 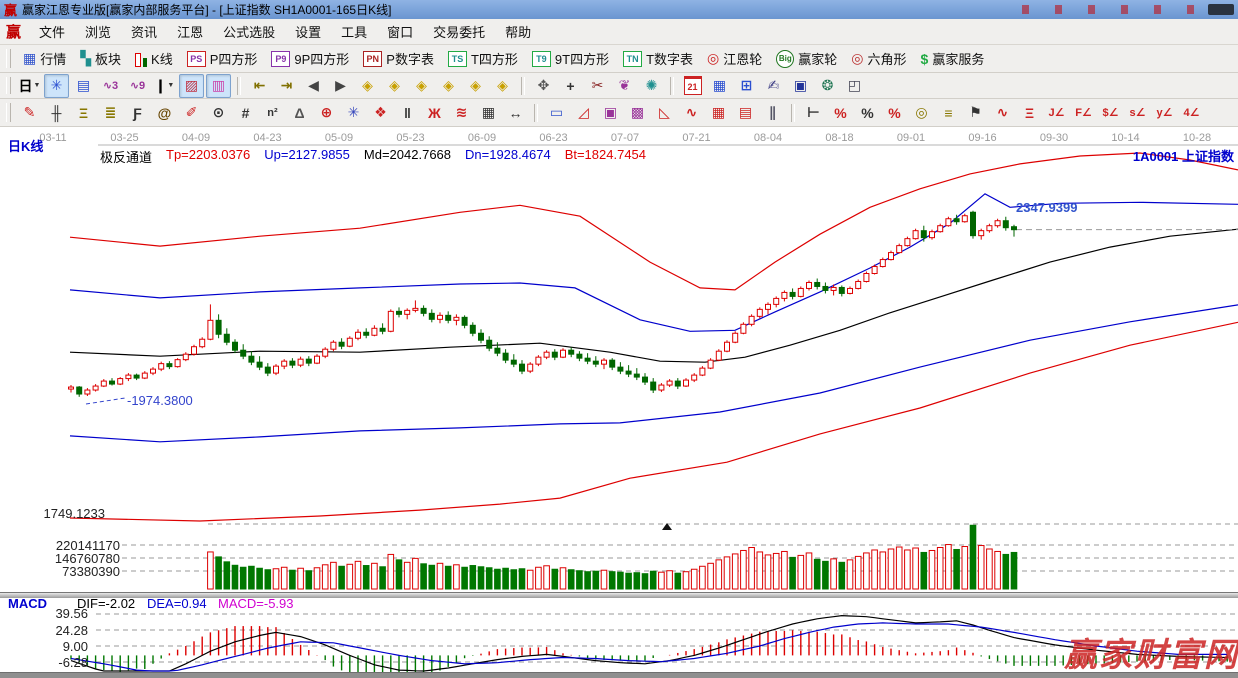 What do you see at coordinates (772, 113) in the screenshot?
I see `parallel-lines-button: ∥` at bounding box center [772, 113].